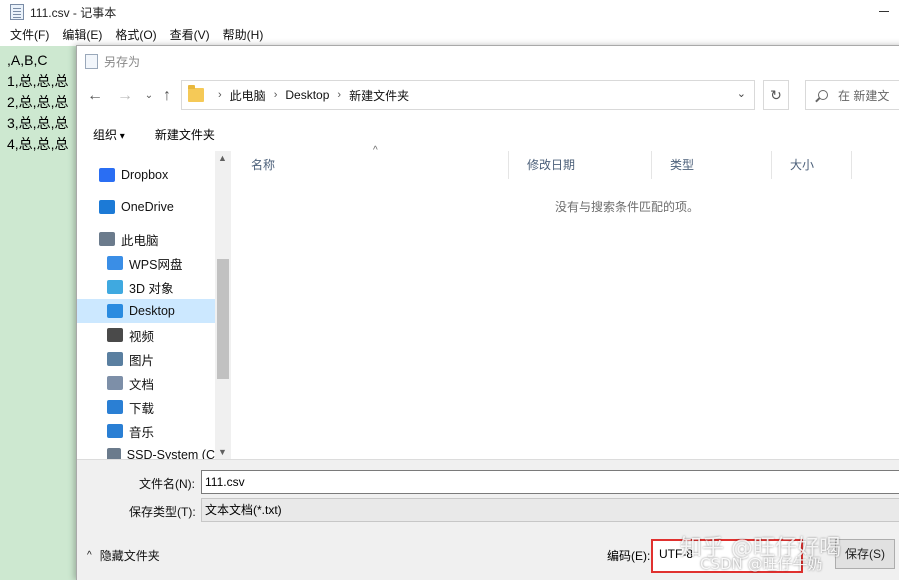 The height and width of the screenshot is (580, 899). I want to click on recent-locations-chevron-icon: ⌄, so click(149, 96).